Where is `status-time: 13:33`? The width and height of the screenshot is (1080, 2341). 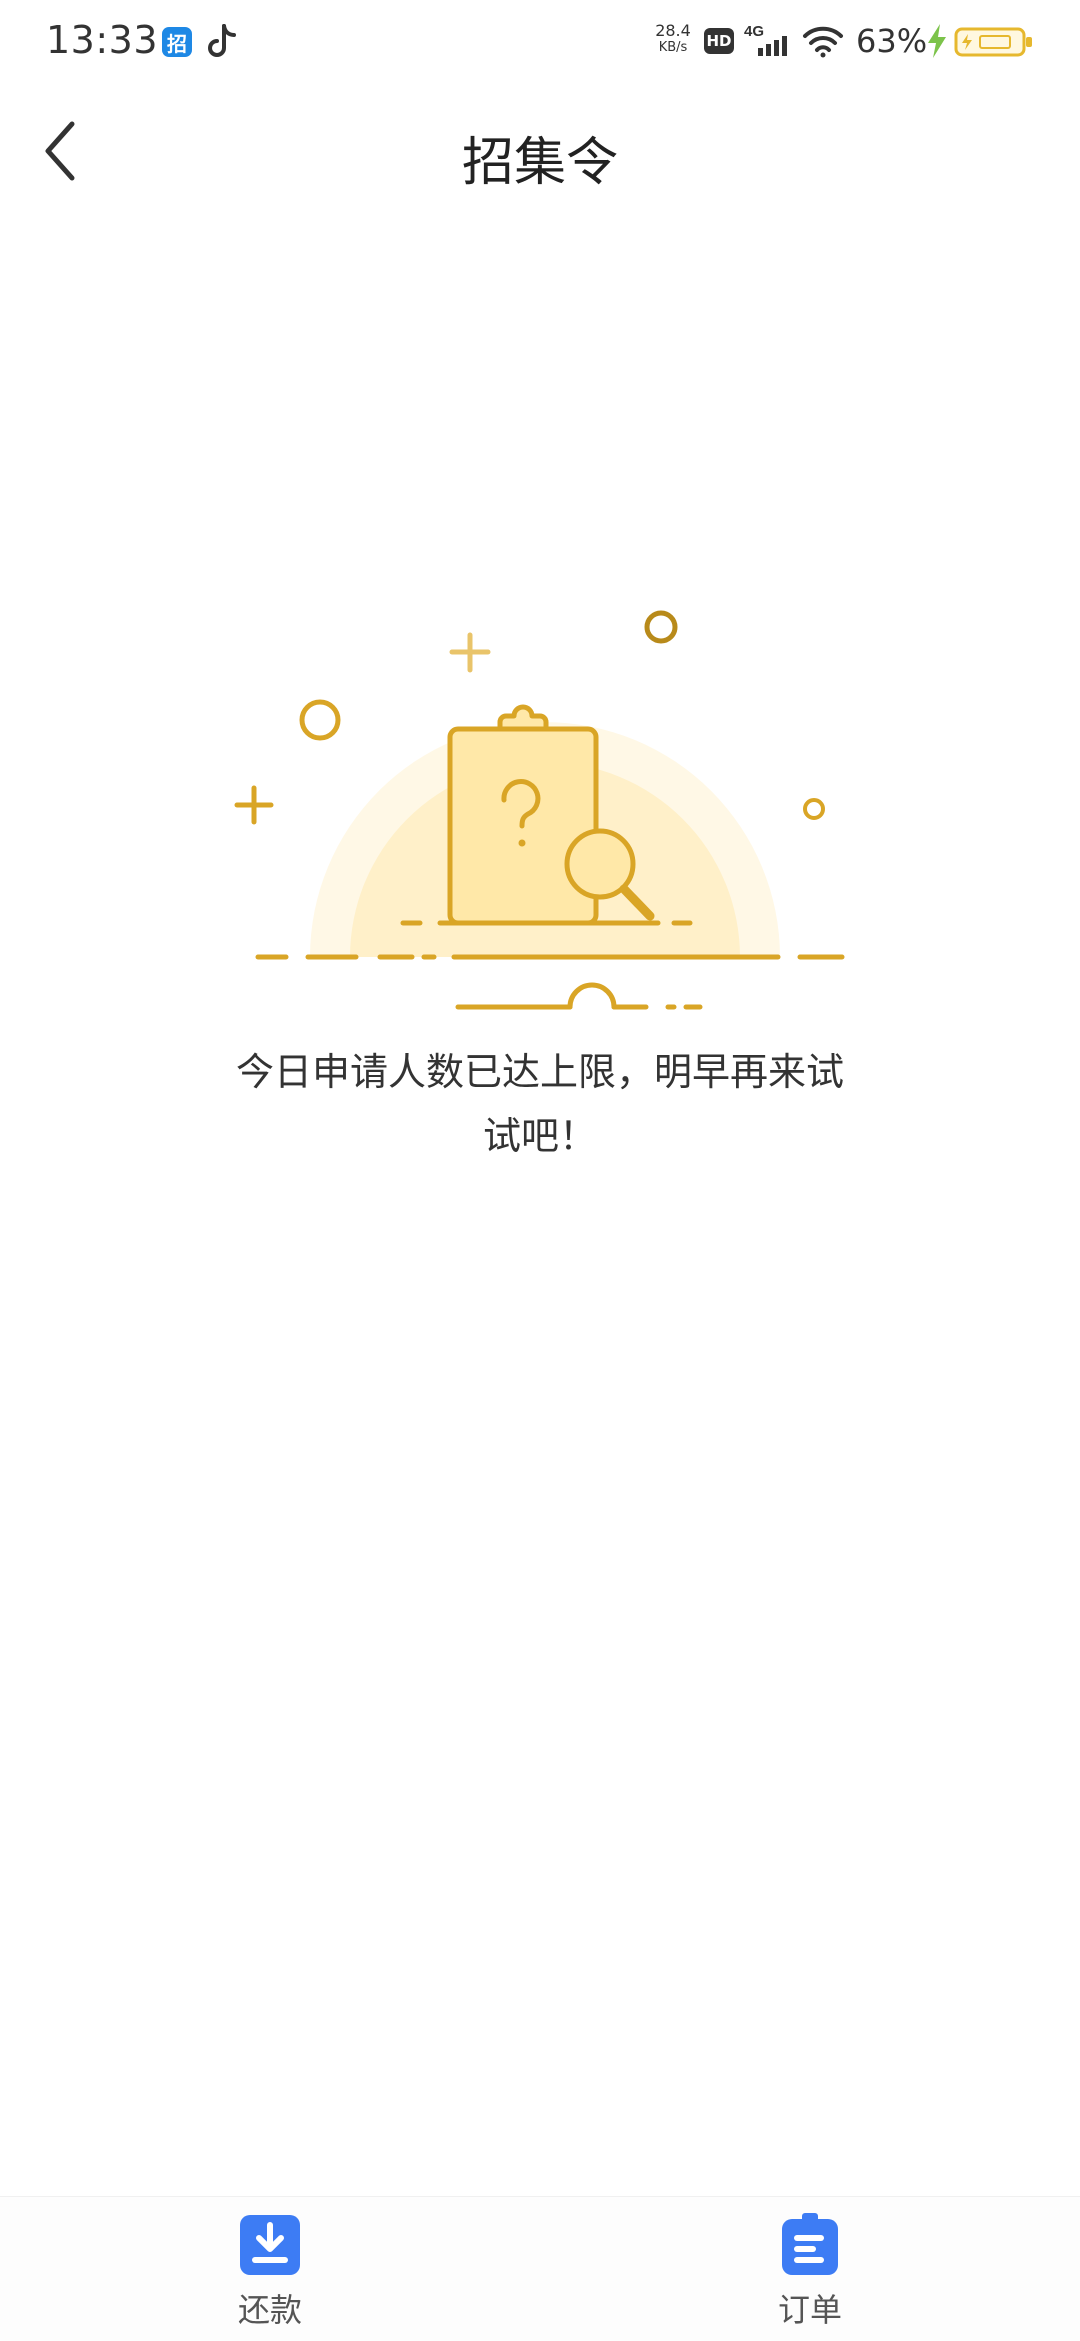
status-time: 13:33 is located at coordinates (102, 40).